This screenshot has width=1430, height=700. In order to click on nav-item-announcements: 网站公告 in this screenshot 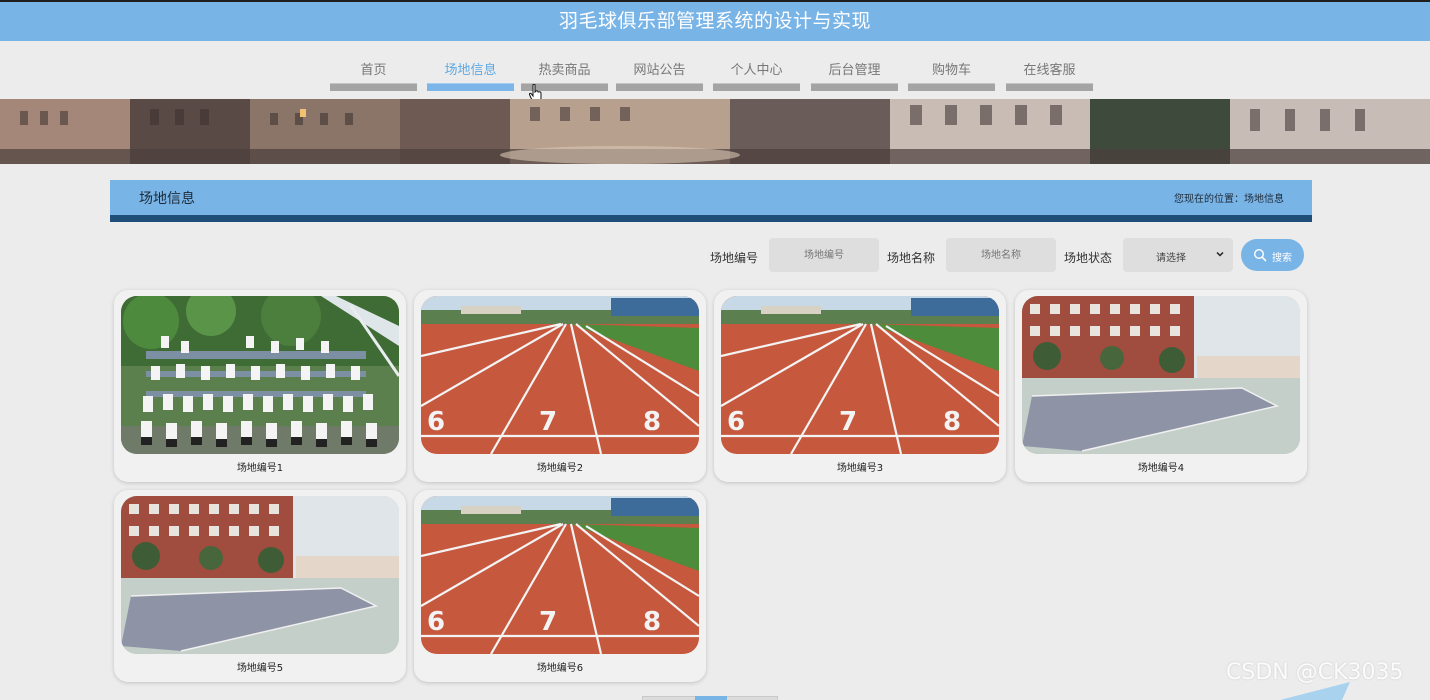, I will do `click(659, 66)`.